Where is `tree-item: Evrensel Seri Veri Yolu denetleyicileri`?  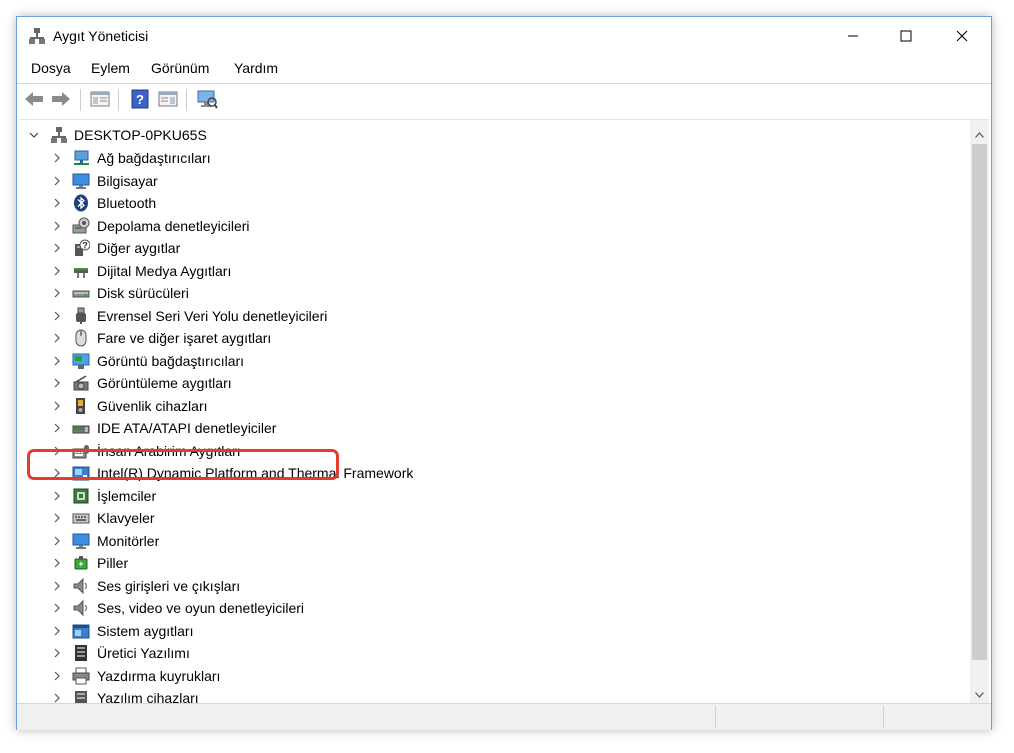 tree-item: Evrensel Seri Veri Yolu denetleyicileri is located at coordinates (469, 316).